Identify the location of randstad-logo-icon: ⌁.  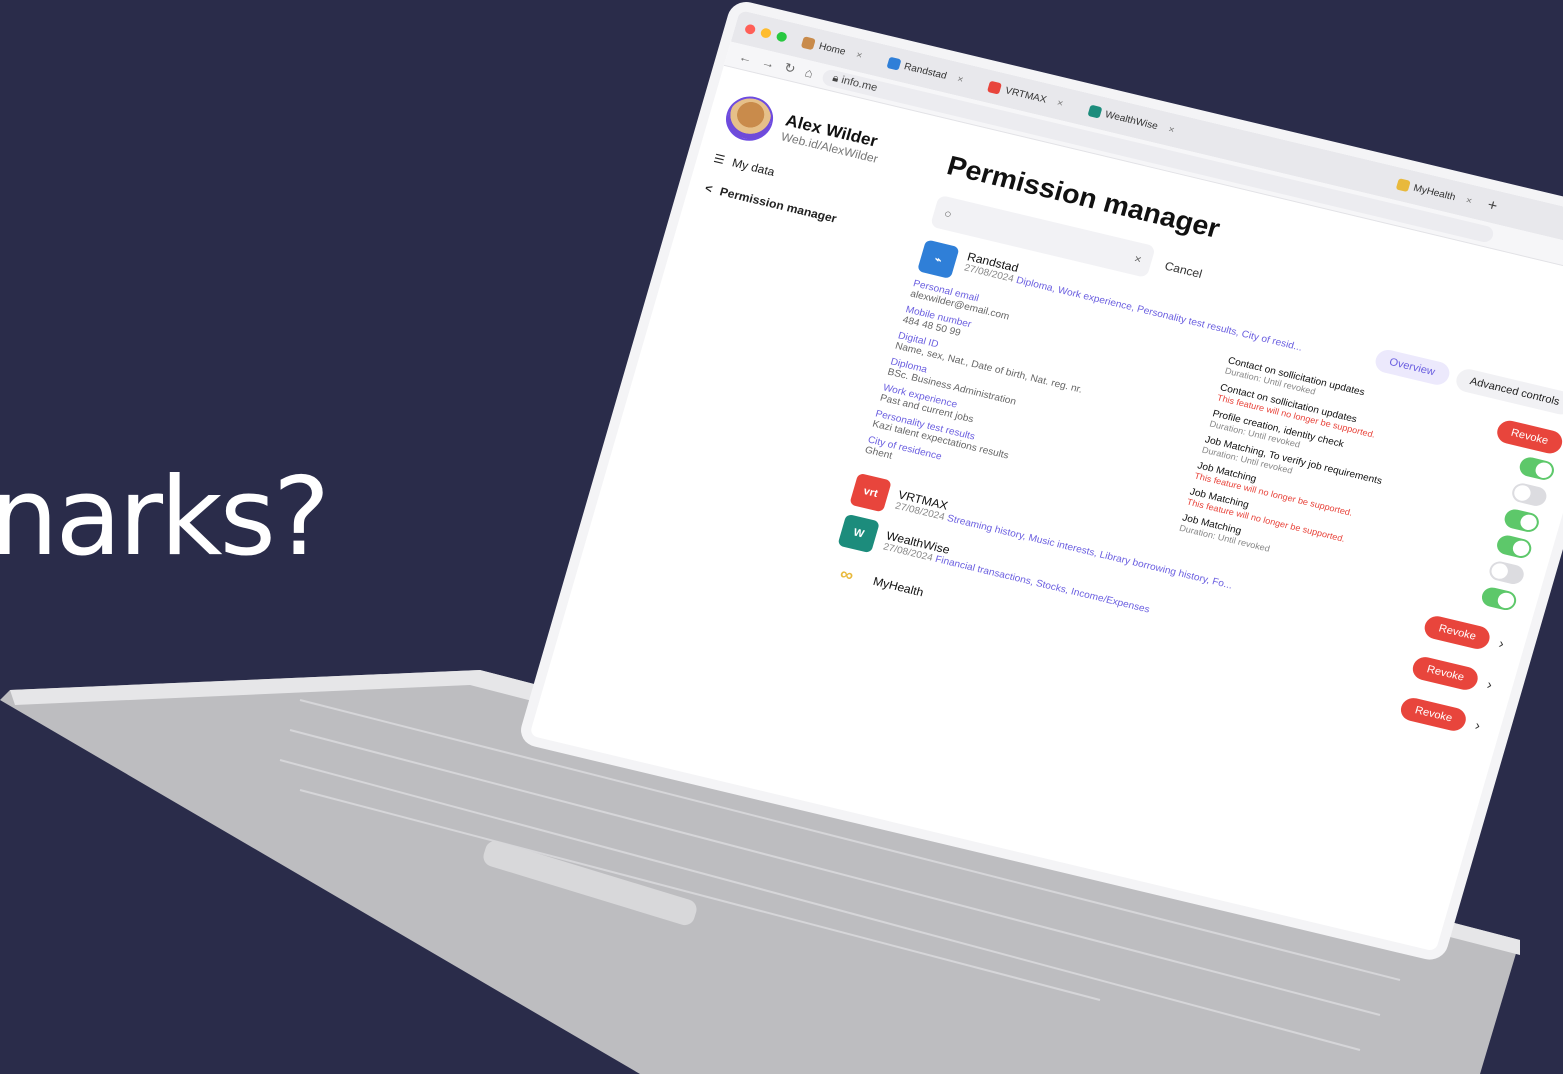
(938, 259).